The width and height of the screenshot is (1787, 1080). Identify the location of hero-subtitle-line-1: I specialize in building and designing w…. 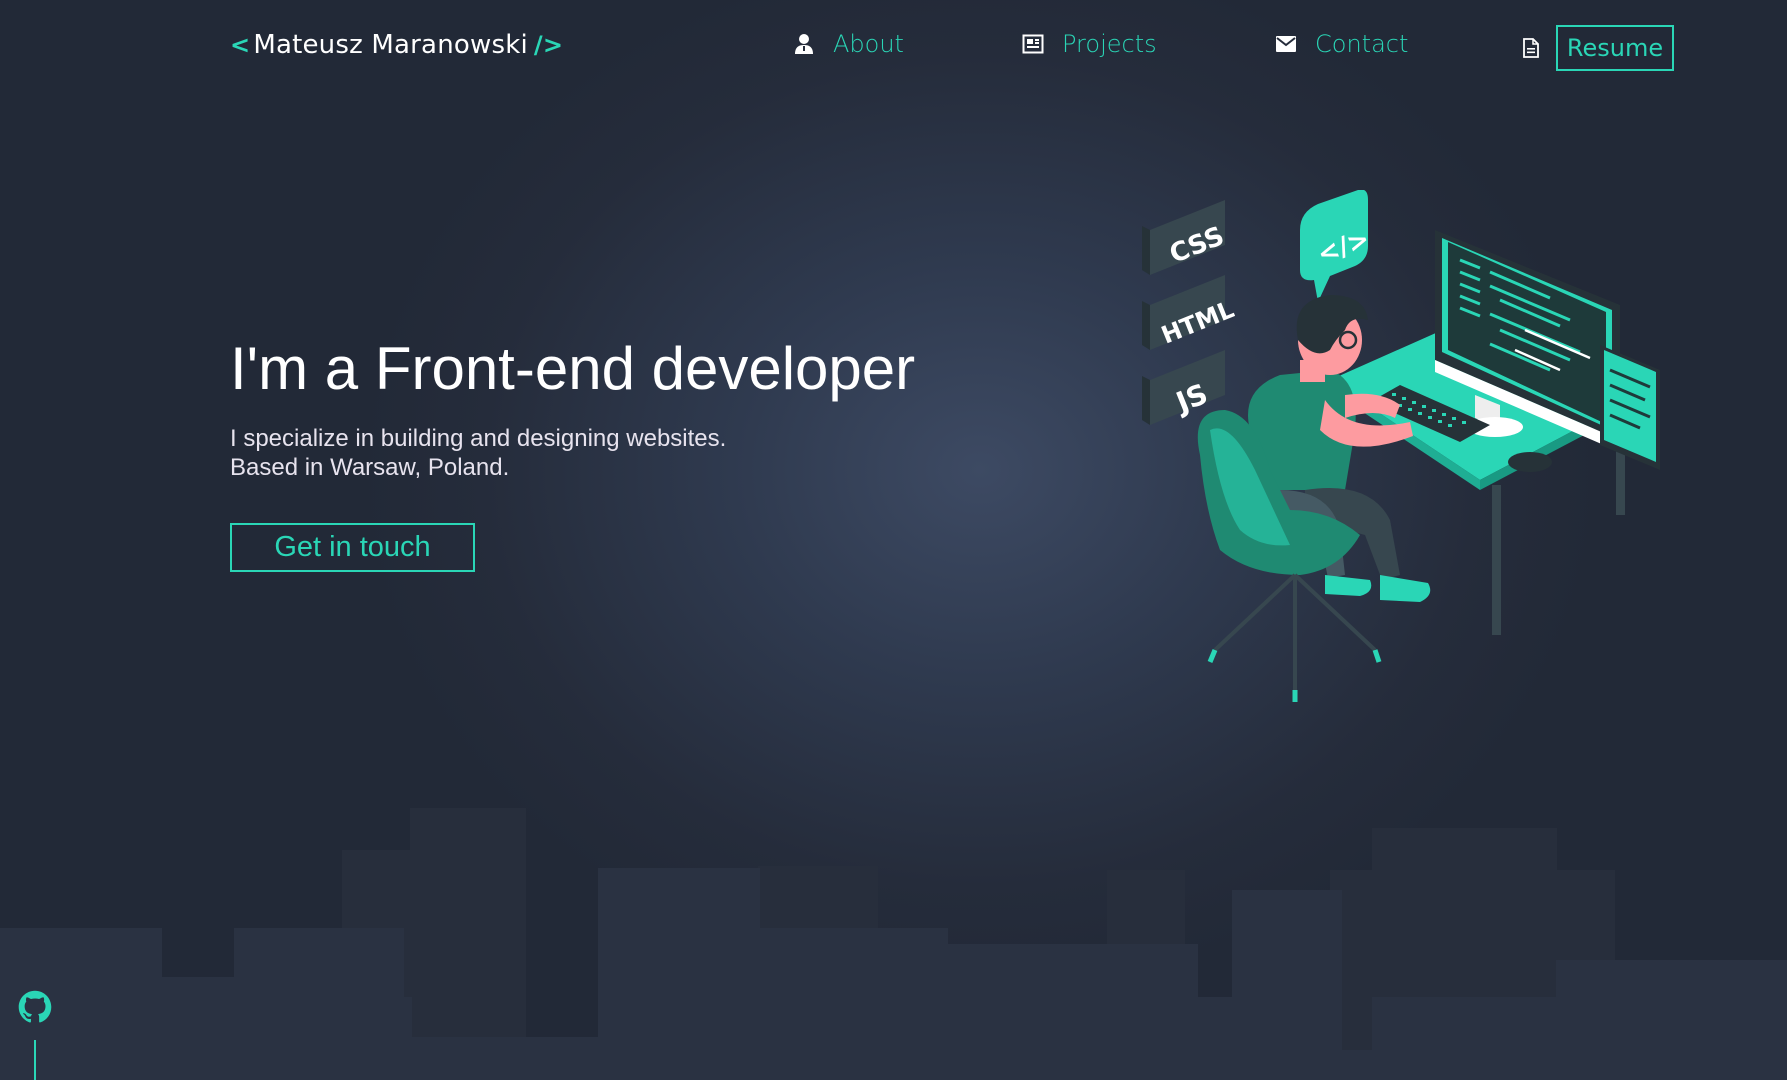
(478, 438).